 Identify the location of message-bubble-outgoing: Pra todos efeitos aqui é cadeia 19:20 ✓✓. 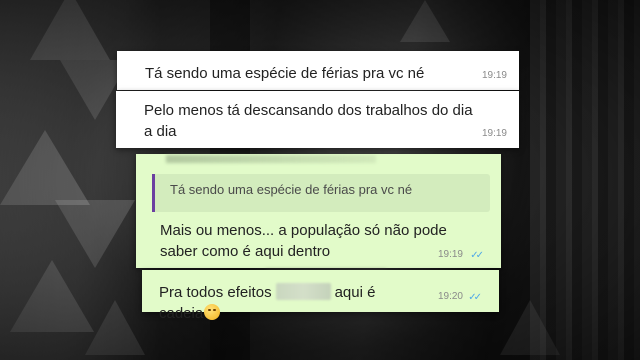
(320, 296).